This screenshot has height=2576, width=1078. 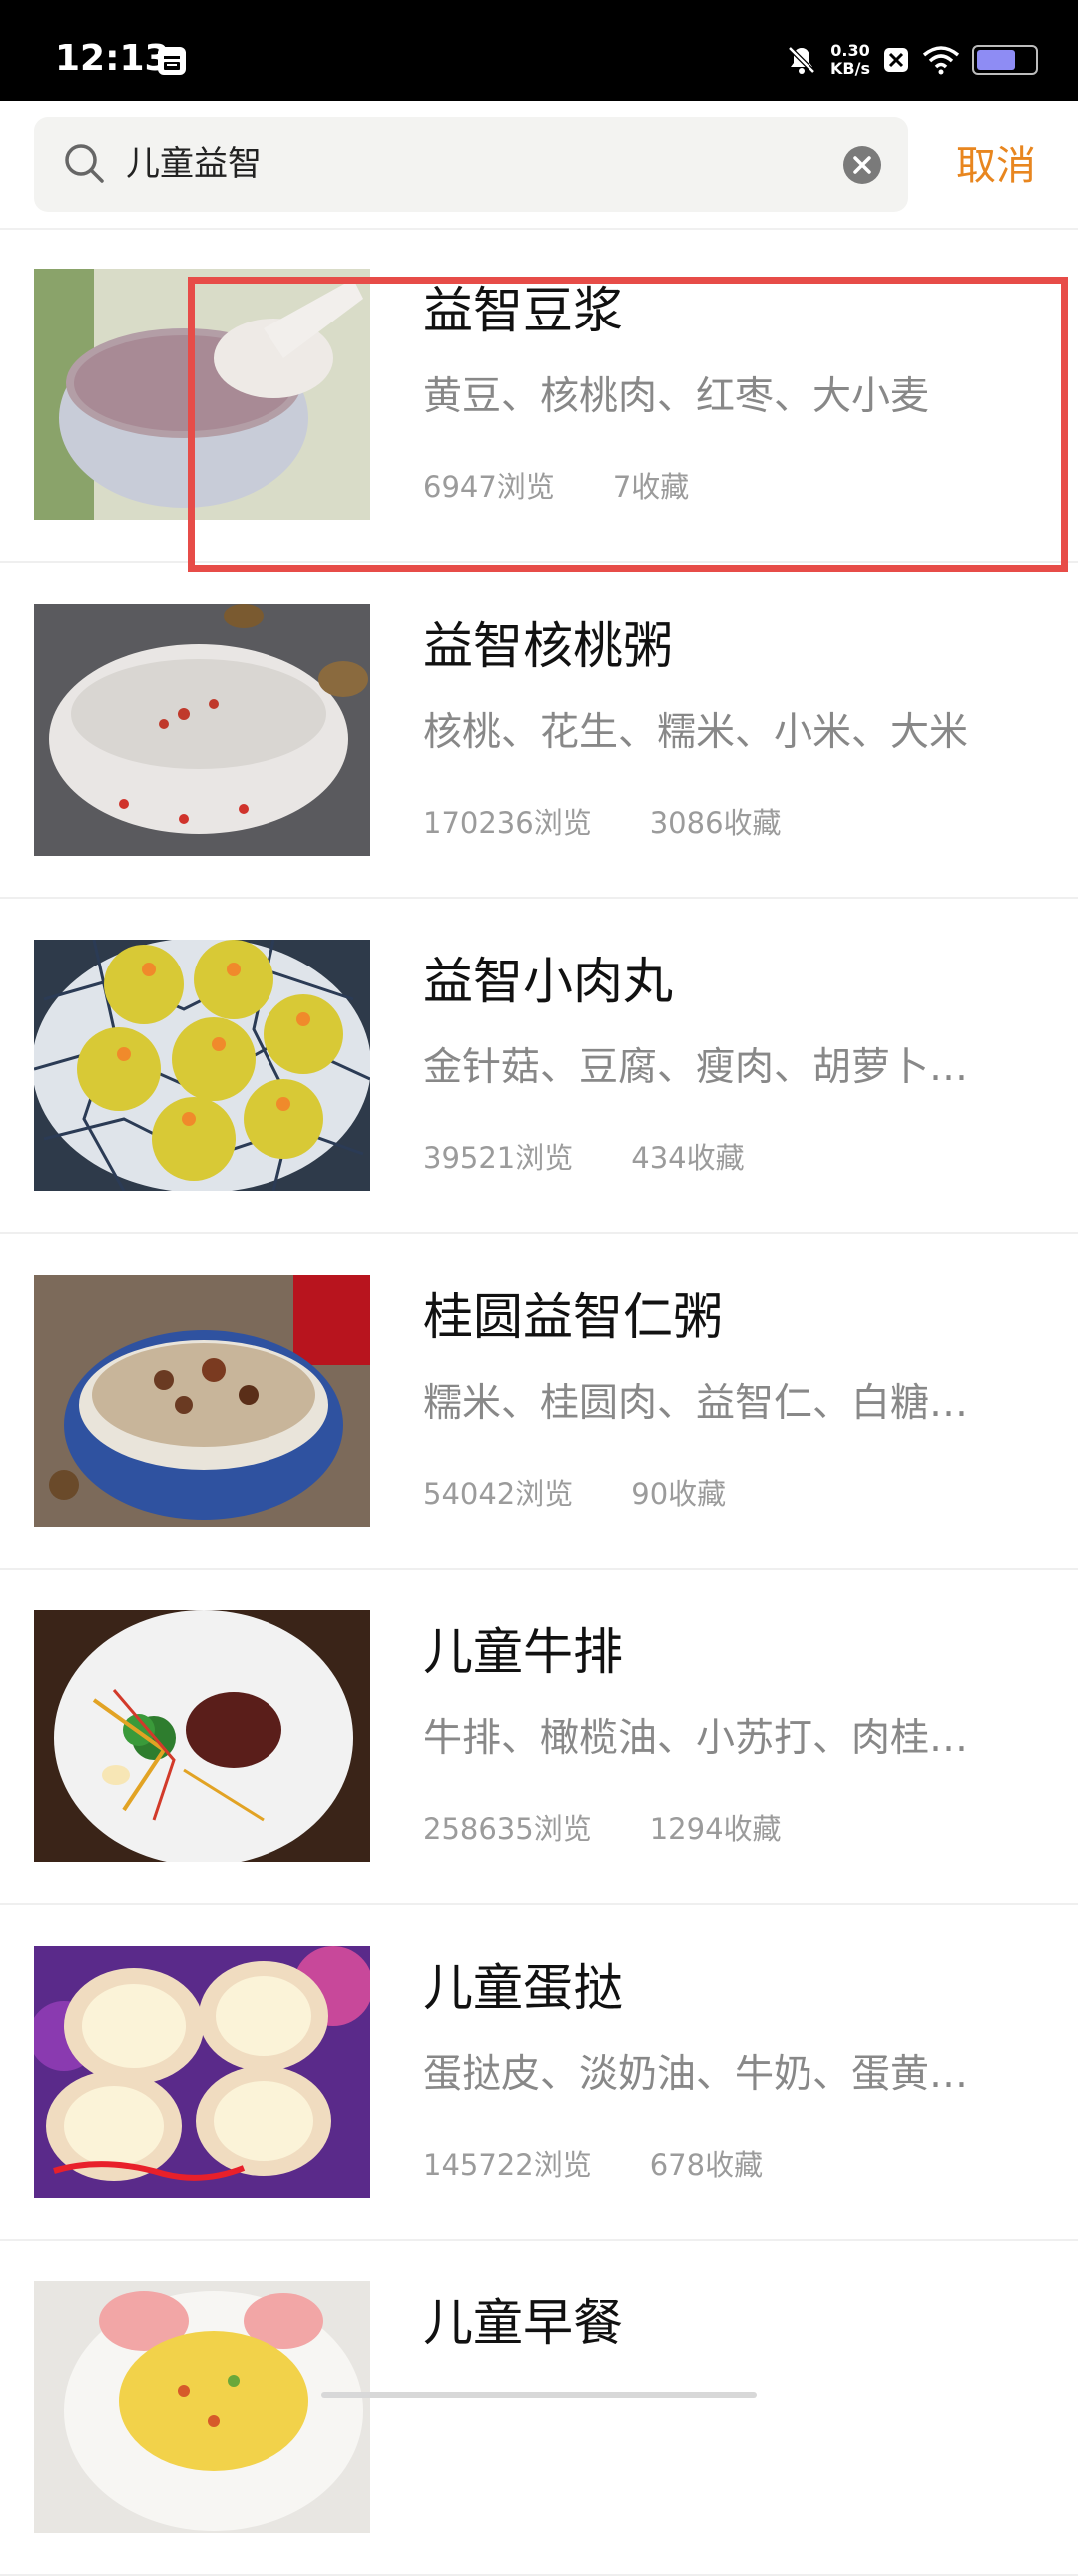 I want to click on recipe-stats: 6947浏览 7收藏, so click(x=556, y=487).